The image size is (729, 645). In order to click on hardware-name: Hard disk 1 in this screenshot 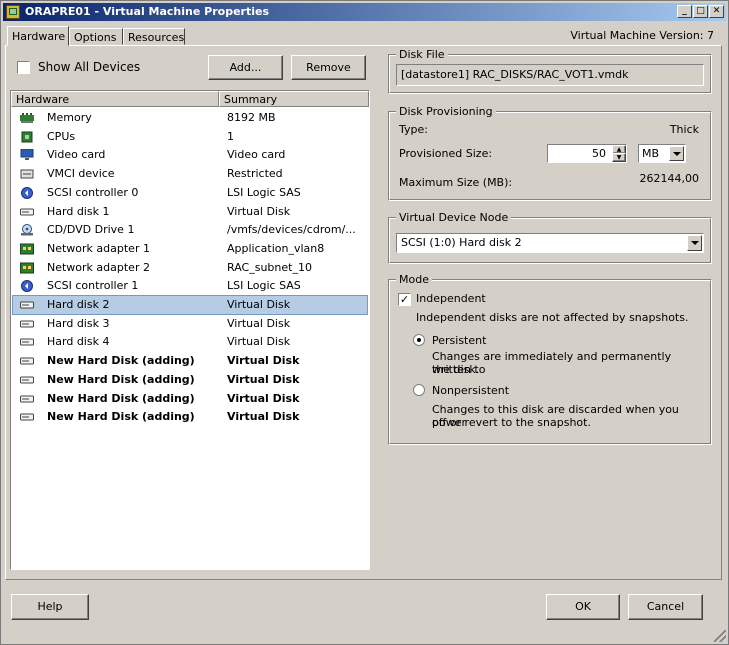, I will do `click(78, 211)`.